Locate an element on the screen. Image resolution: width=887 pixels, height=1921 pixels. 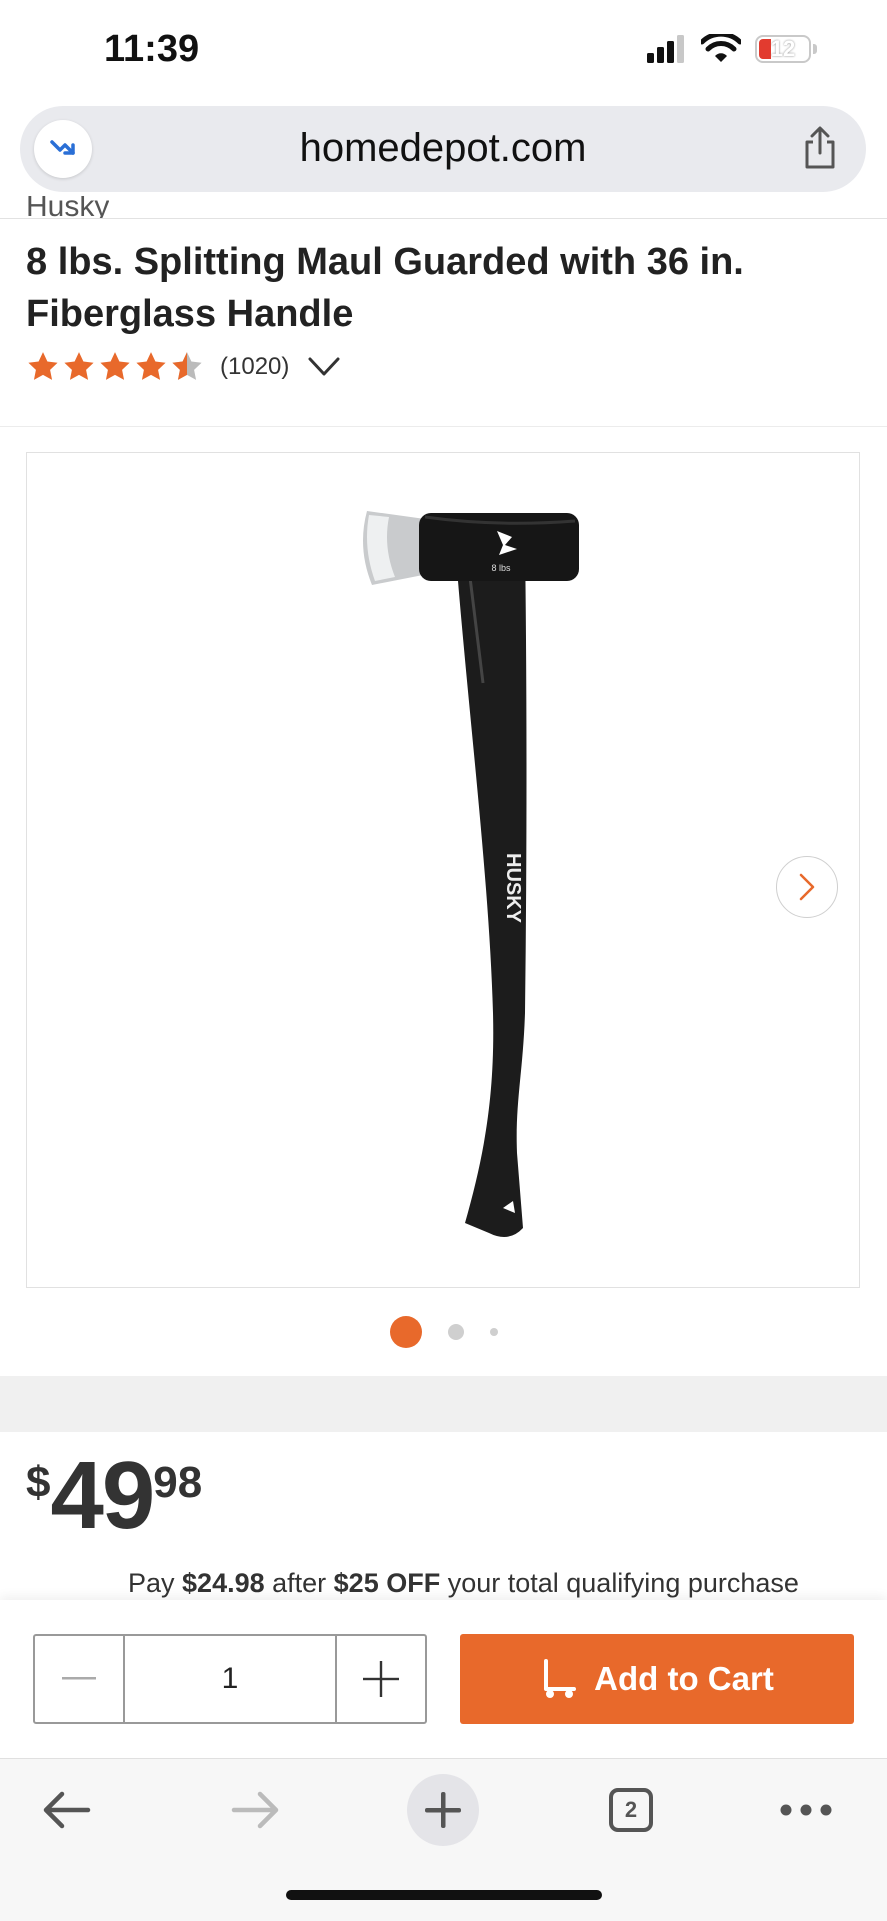
open-tabs-count: 2 is located at coordinates (631, 1809).